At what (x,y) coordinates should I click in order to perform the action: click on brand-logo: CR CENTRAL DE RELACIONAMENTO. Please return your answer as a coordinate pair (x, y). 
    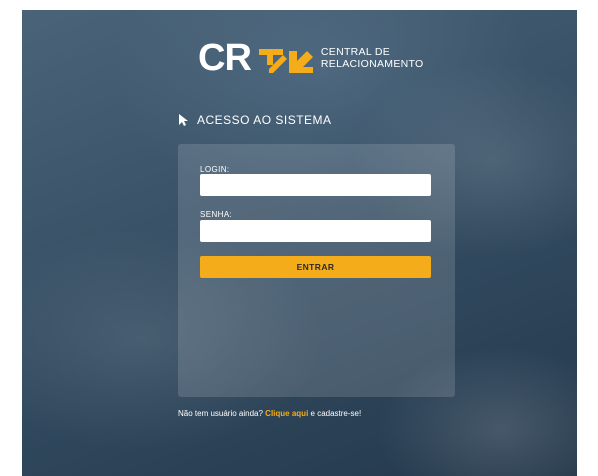
    Looking at the image, I should click on (311, 58).